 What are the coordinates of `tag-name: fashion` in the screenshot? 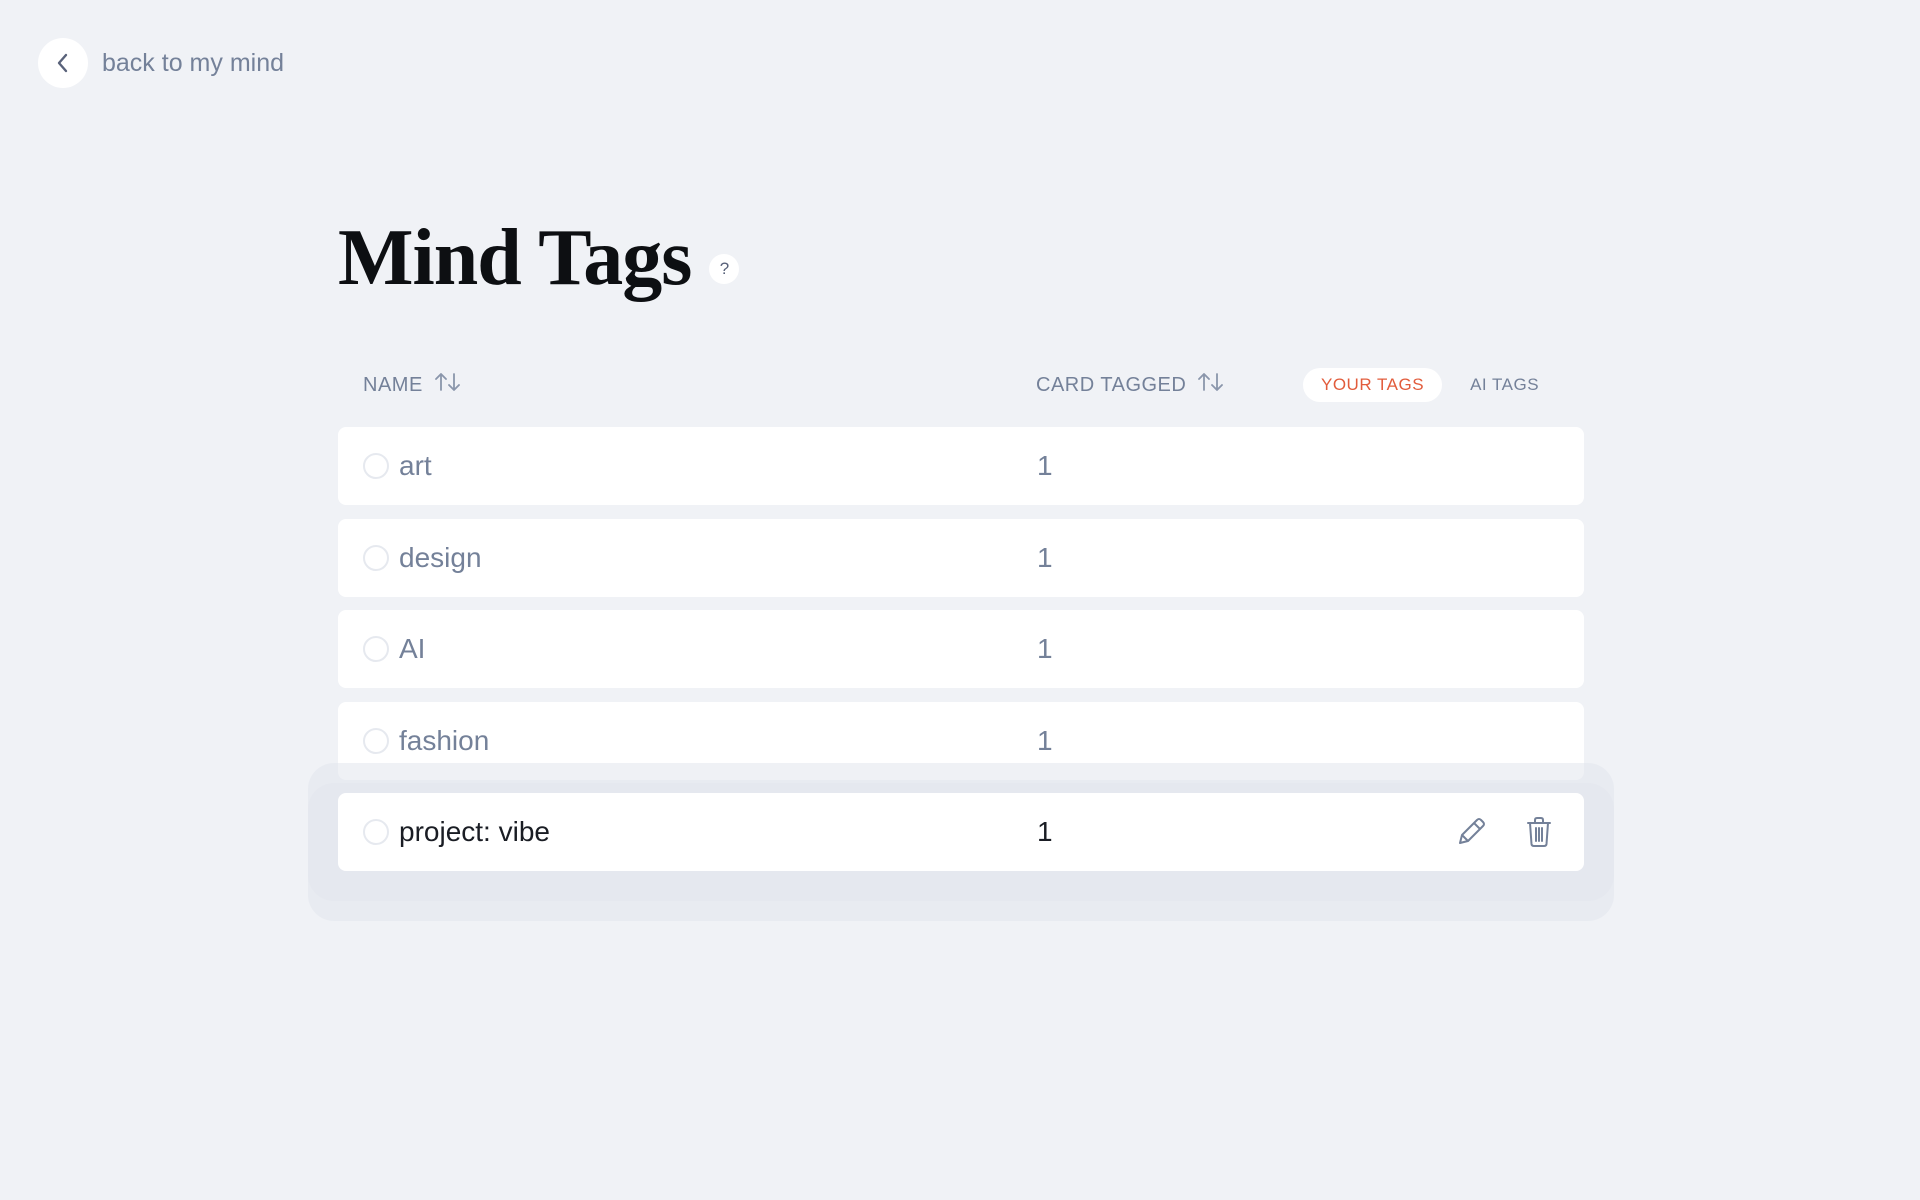 It's located at (444, 740).